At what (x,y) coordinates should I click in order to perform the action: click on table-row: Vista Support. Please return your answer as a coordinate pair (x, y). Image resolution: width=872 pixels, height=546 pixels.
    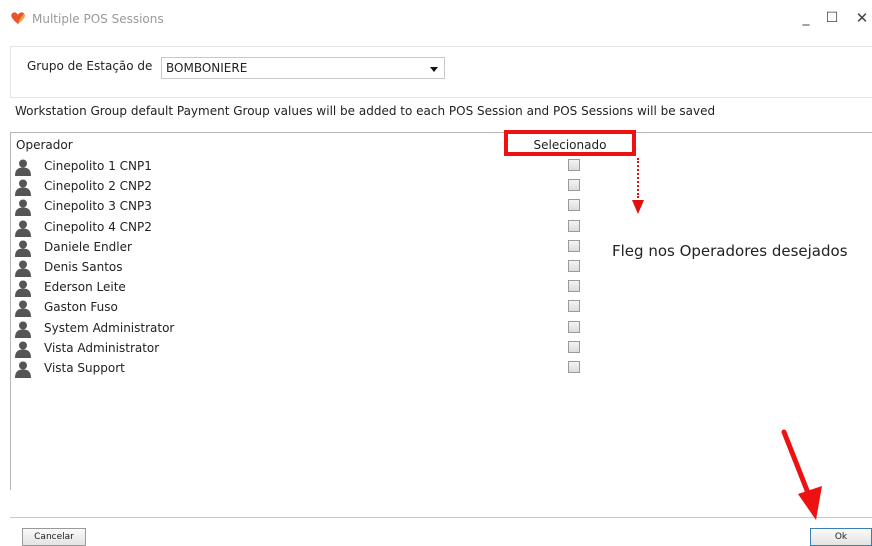
    Looking at the image, I should click on (304, 369).